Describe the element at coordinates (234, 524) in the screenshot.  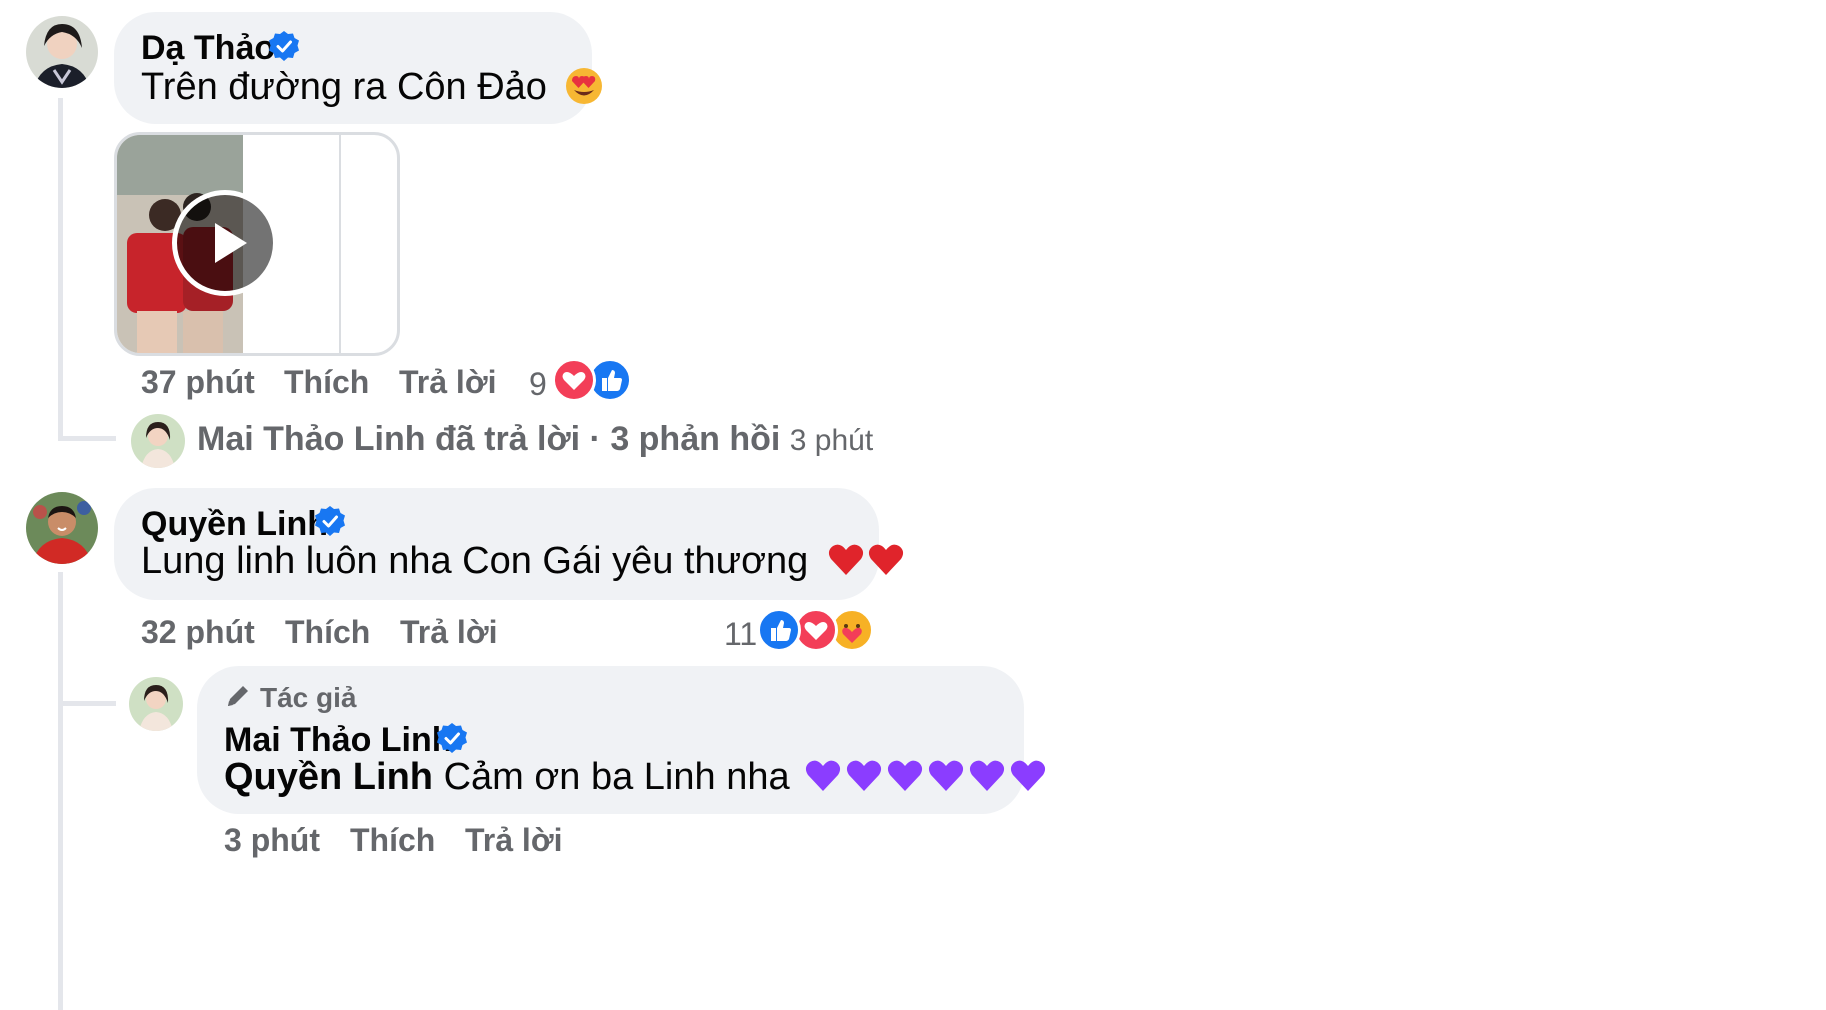
I see `comment-author-quyen-linh: Quyền Linh` at that location.